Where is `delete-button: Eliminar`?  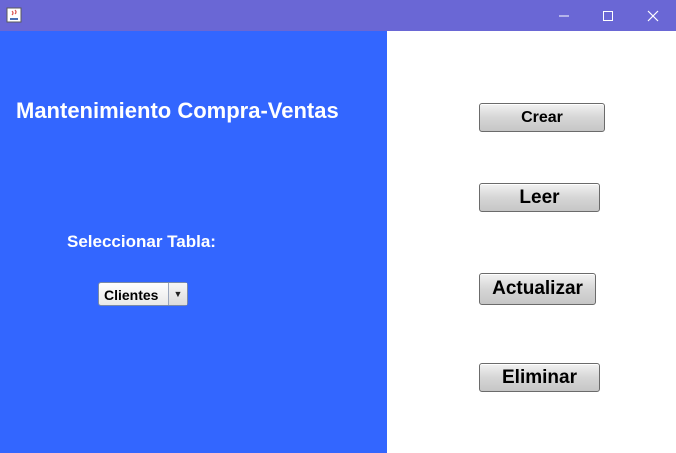
delete-button: Eliminar is located at coordinates (539, 377).